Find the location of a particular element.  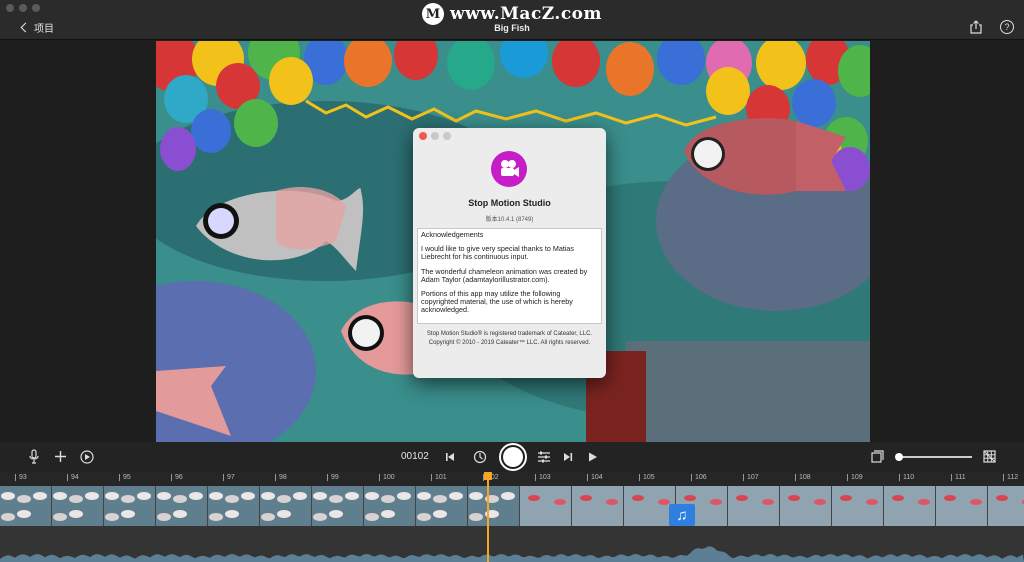

app-version: 版本10.4.1 (8749) is located at coordinates (509, 220).